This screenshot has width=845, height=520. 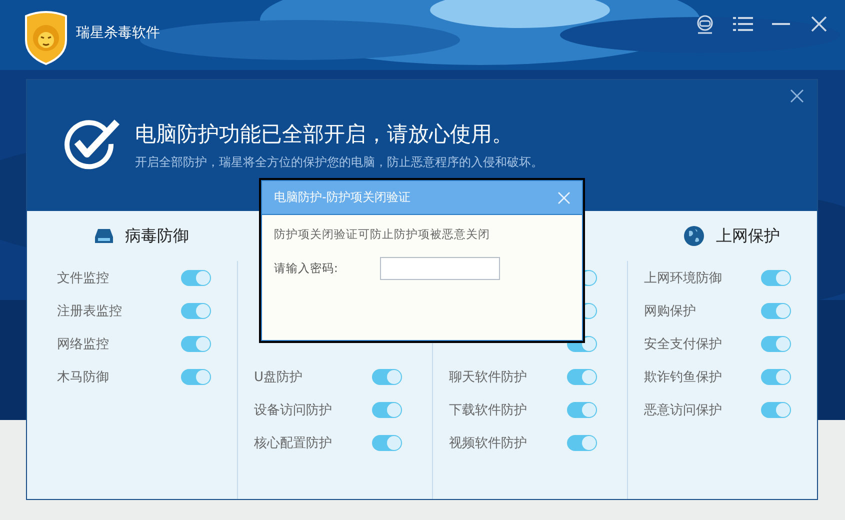 What do you see at coordinates (324, 134) in the screenshot?
I see `banner-title: 电脑防护功能已全部开启，请放心使用。` at bounding box center [324, 134].